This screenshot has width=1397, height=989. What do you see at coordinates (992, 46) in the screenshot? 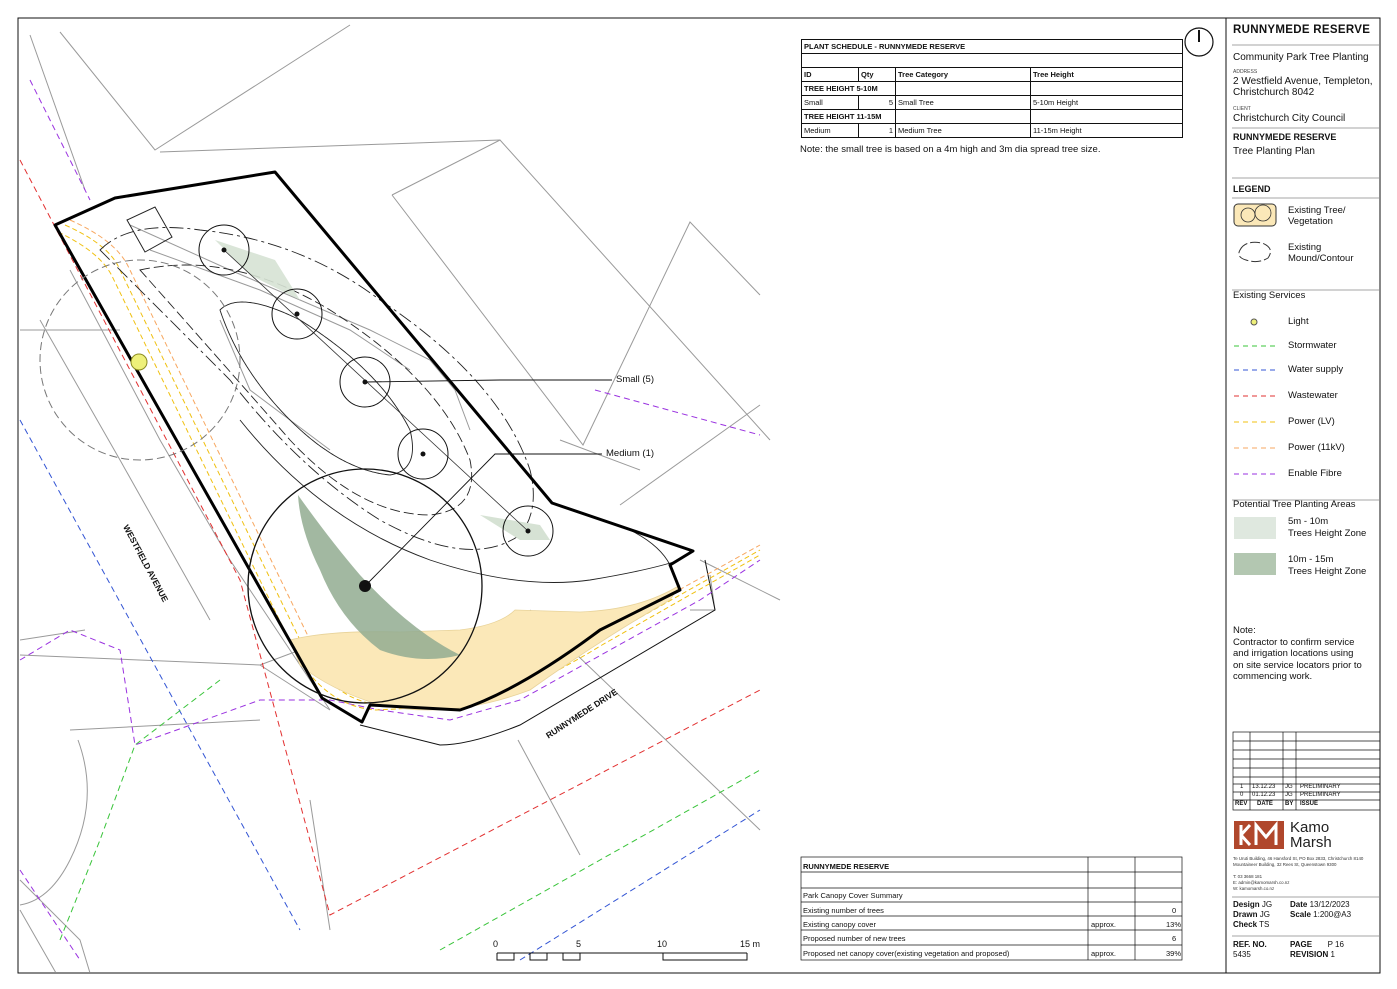
I see `schedule-title: PLANT SCHEDULE - RUNNYMEDE RESERVE` at bounding box center [992, 46].